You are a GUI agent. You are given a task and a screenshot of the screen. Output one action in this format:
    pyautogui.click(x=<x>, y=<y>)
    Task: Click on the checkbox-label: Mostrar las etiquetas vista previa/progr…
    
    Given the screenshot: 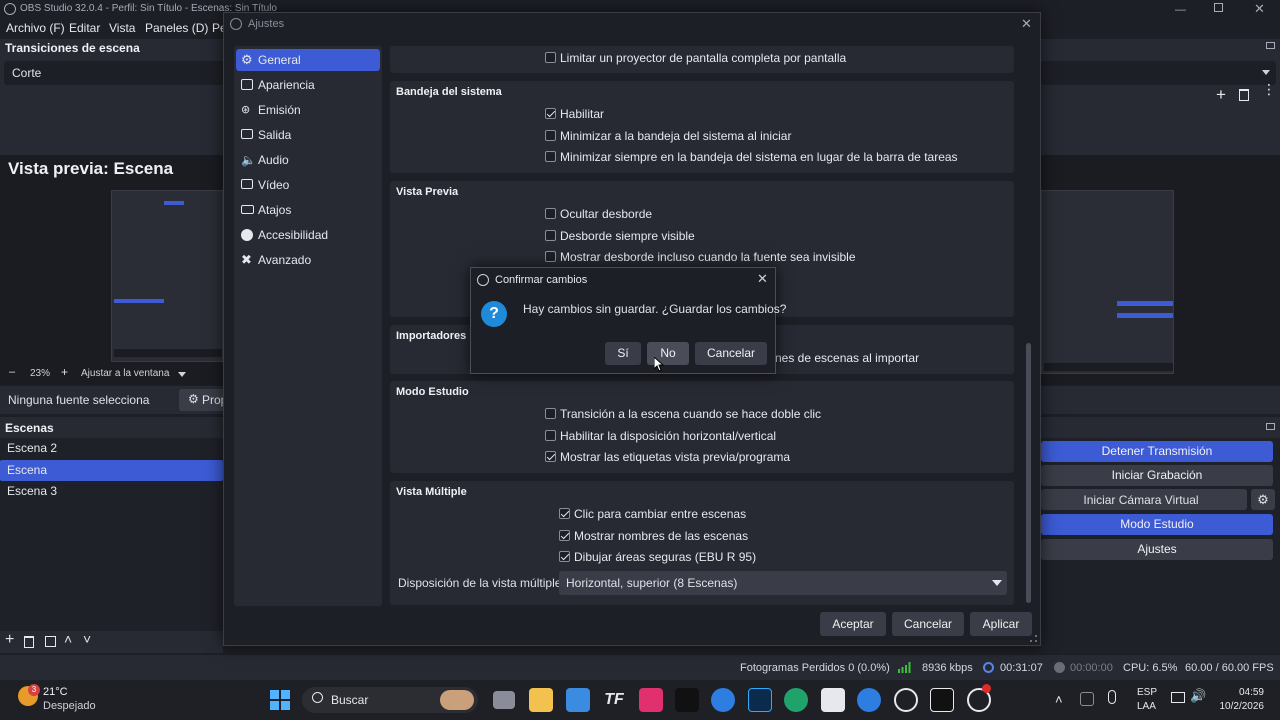 What is the action you would take?
    pyautogui.click(x=675, y=457)
    